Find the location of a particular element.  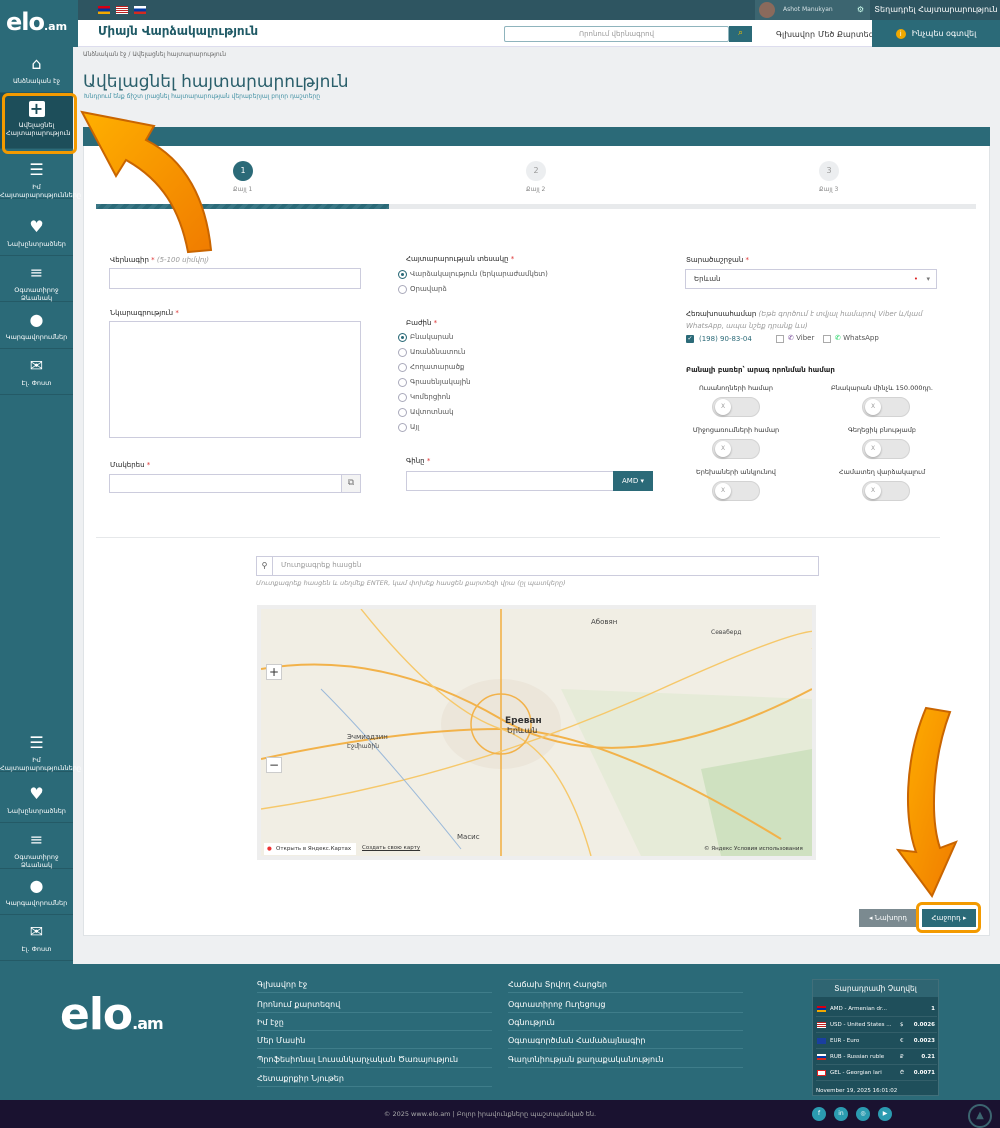

sidebar-item-my-ads: ☰ Իմ Հայտարարությունները is located at coordinates (40, 176).